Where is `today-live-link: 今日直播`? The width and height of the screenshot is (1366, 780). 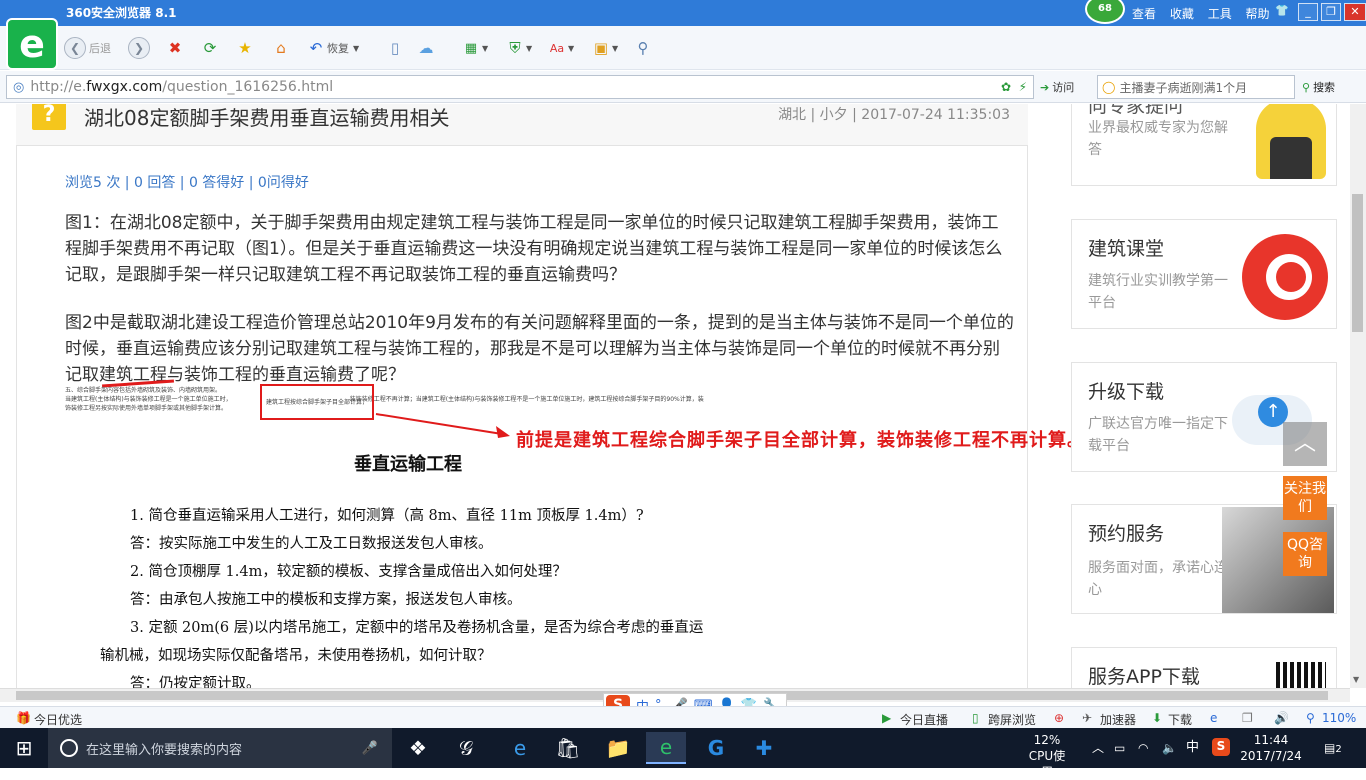 today-live-link: 今日直播 is located at coordinates (924, 719).